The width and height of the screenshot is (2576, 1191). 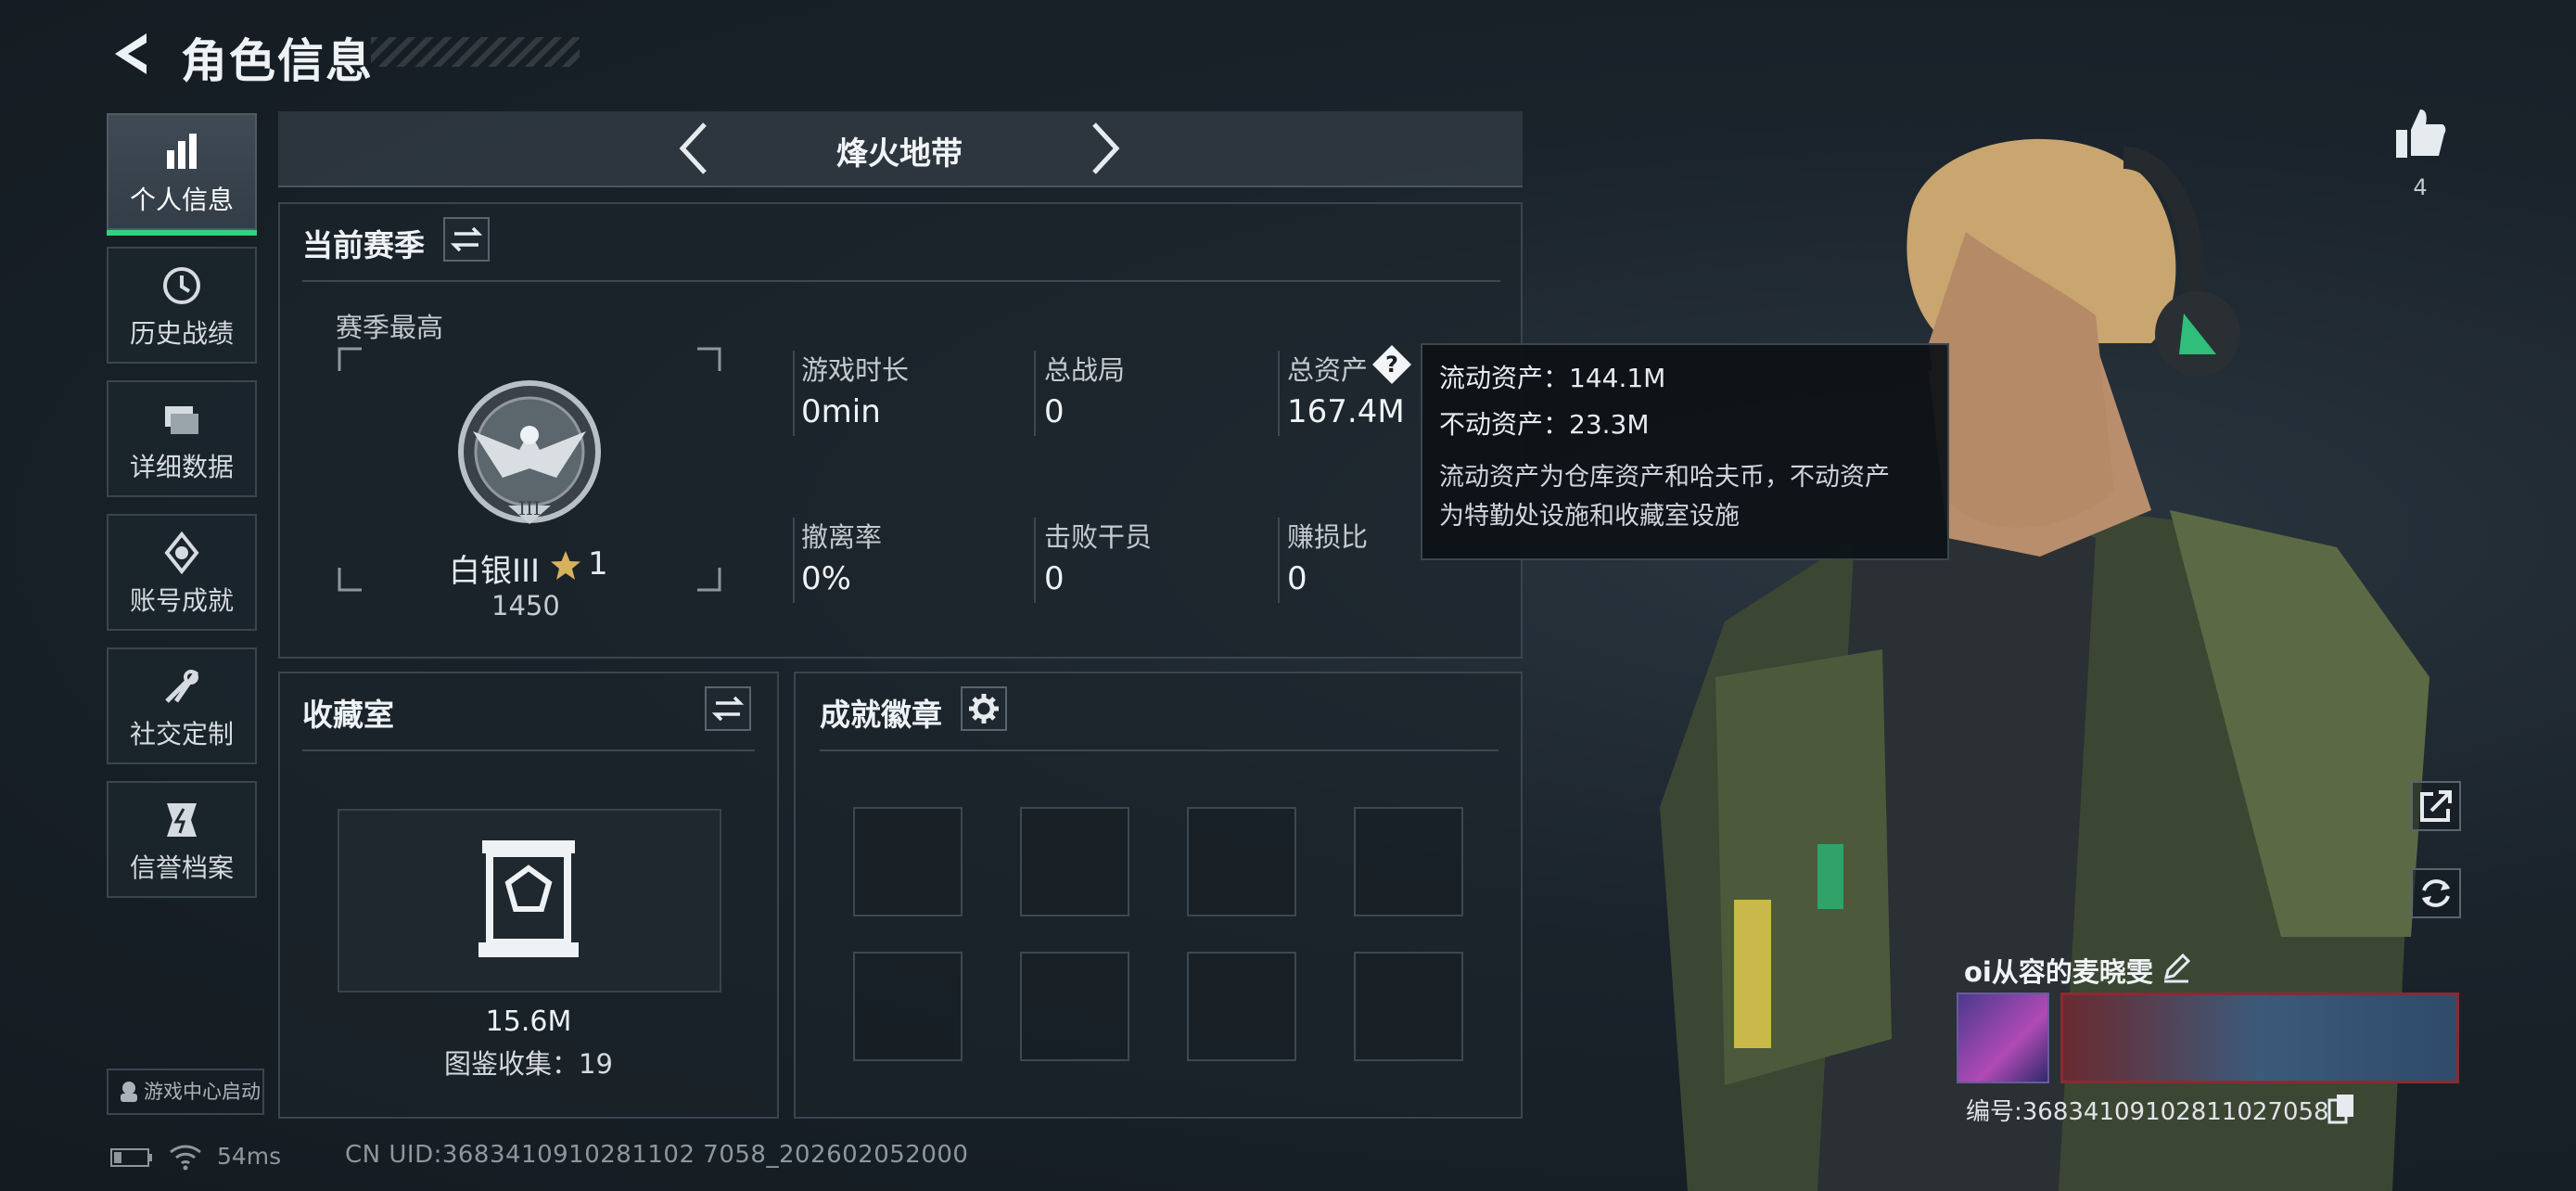 I want to click on share-button, so click(x=2436, y=806).